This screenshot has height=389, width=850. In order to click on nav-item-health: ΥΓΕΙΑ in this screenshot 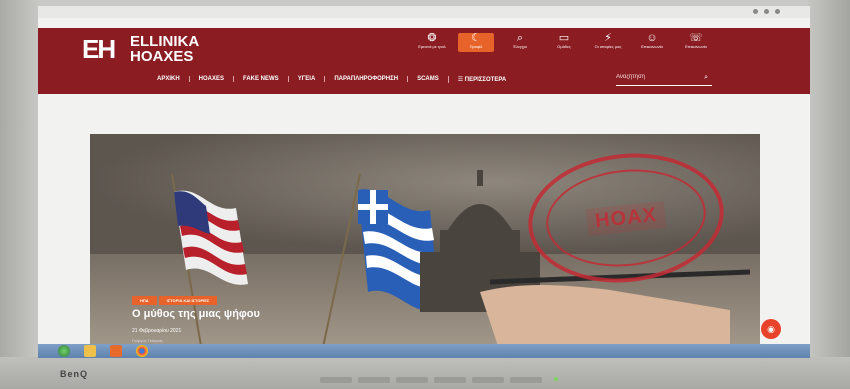, I will do `click(306, 79)`.